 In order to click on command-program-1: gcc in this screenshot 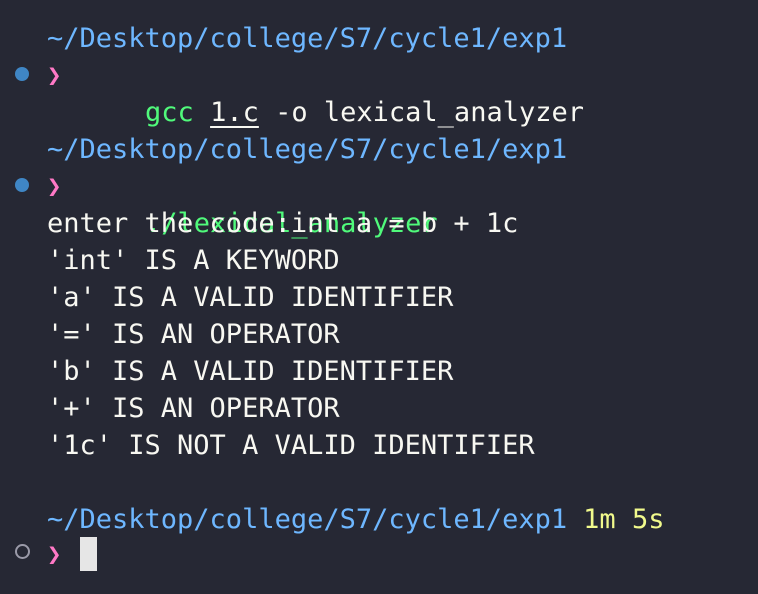, I will do `click(169, 112)`.